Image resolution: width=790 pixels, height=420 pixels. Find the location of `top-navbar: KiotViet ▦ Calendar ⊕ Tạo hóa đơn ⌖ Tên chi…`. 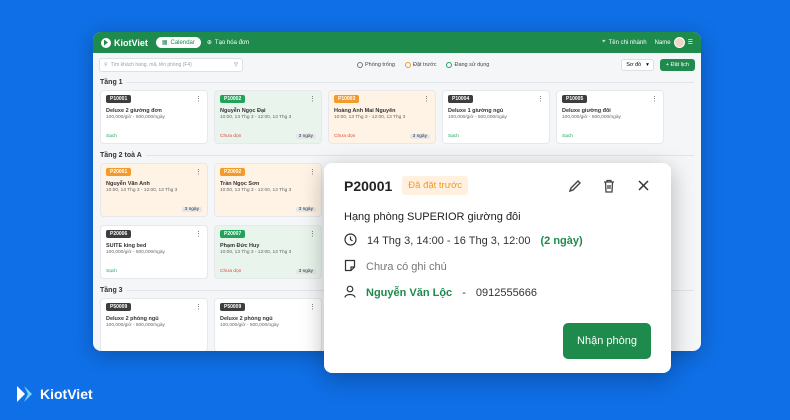

top-navbar: KiotViet ▦ Calendar ⊕ Tạo hóa đơn ⌖ Tên chi… is located at coordinates (397, 42).